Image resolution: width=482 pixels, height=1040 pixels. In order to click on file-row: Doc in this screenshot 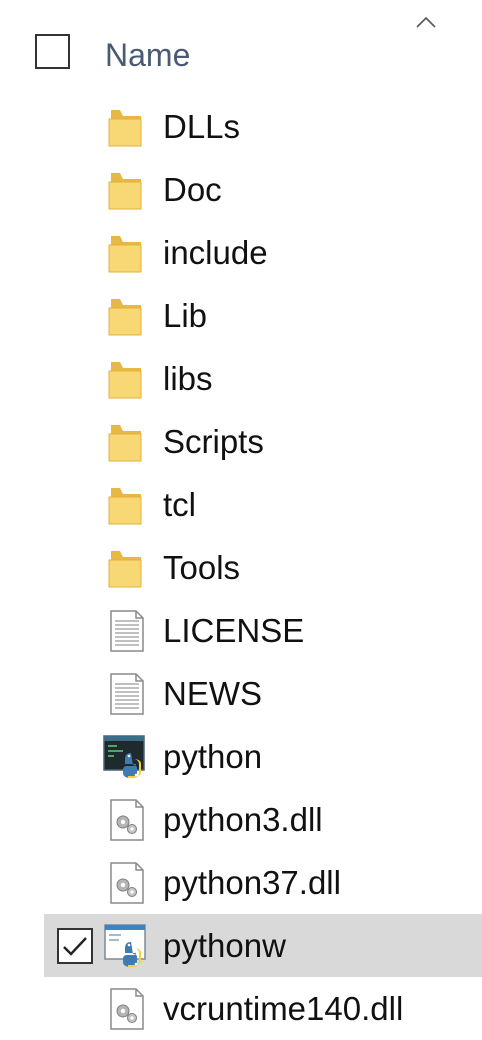, I will do `click(241, 189)`.